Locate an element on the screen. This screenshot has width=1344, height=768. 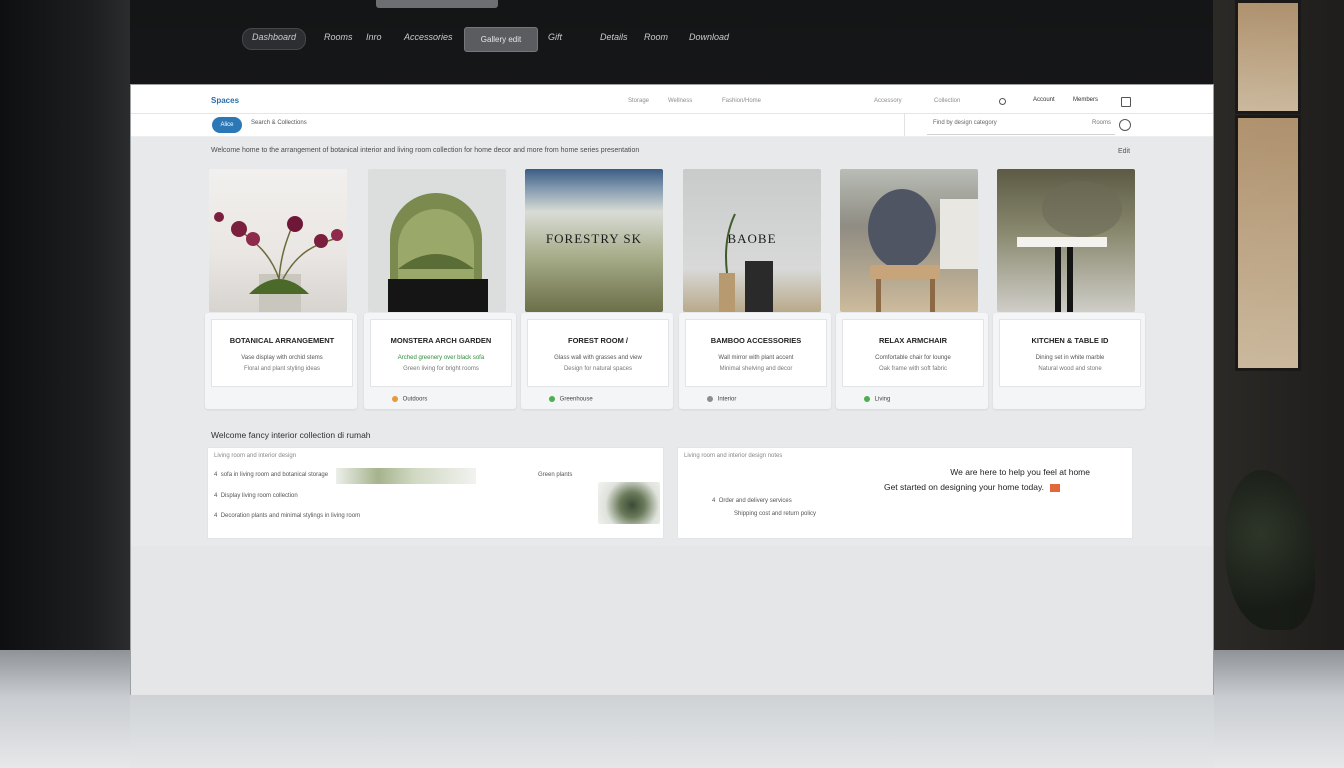
card-photo-armchair is located at coordinates (909, 240).